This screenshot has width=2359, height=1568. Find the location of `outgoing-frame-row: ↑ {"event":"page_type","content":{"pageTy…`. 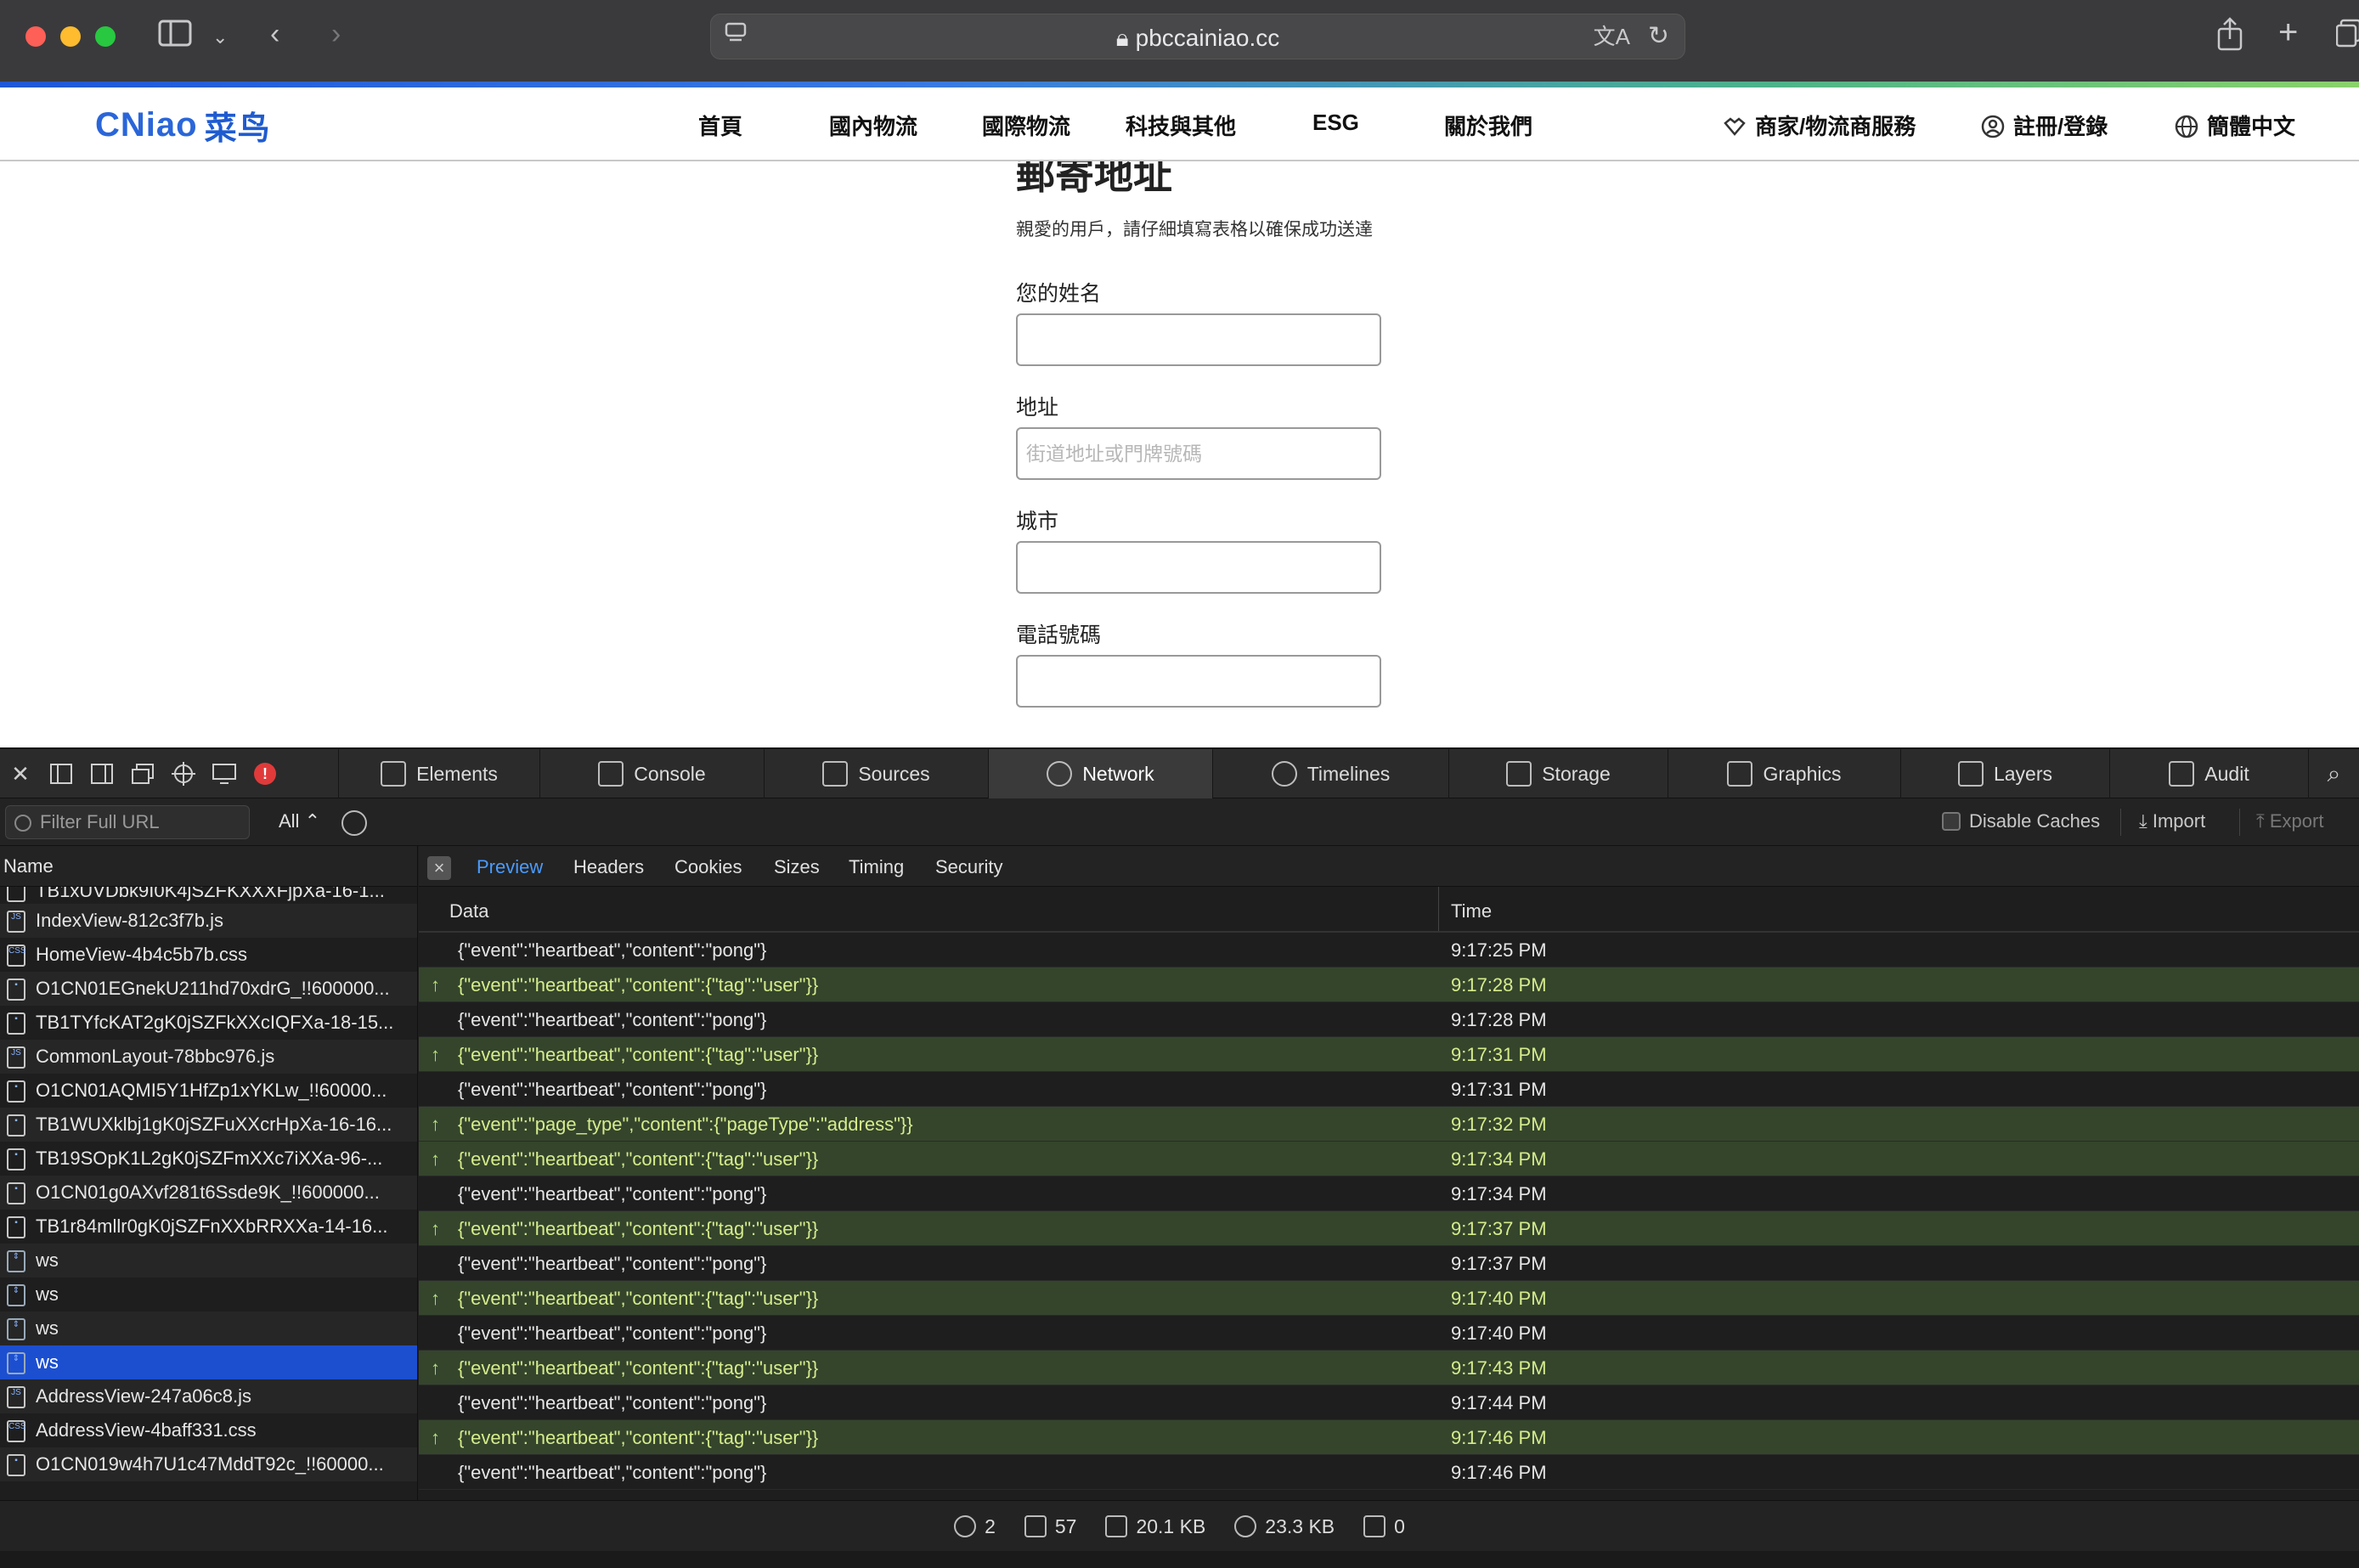

outgoing-frame-row: ↑ {"event":"page_type","content":{"pageTy… is located at coordinates (1389, 1124).